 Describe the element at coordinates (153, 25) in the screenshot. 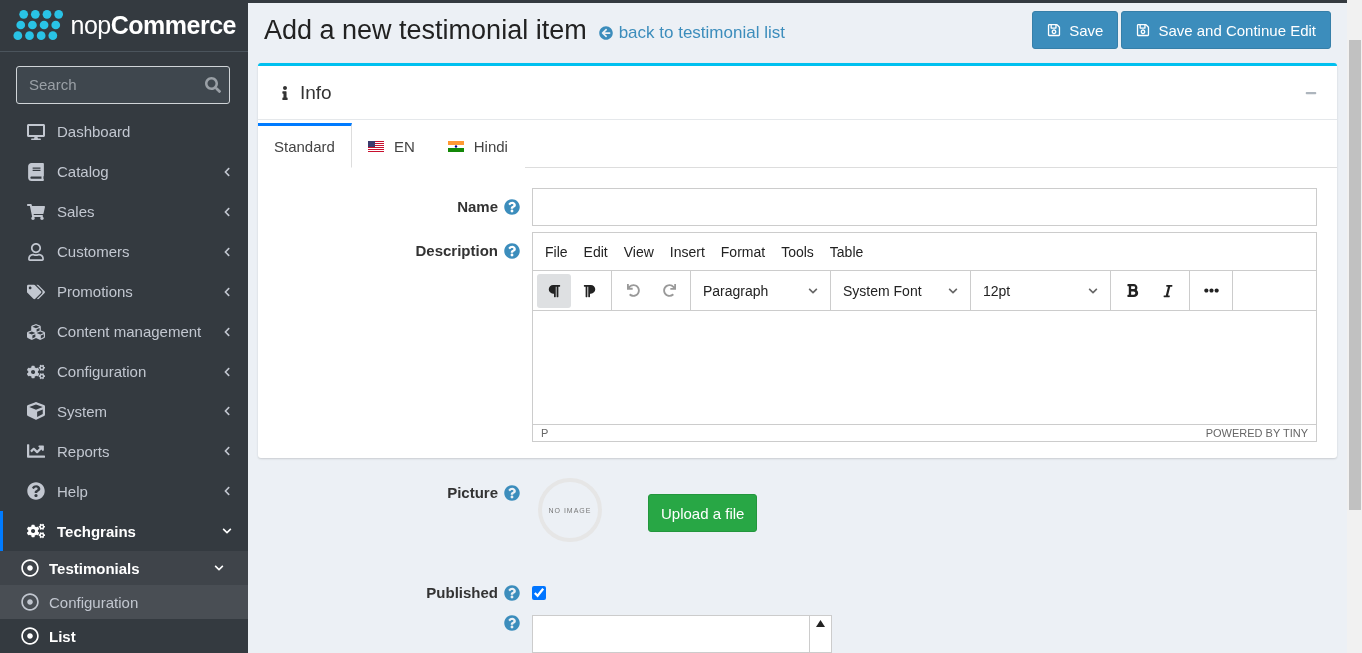

I see `logo-text: nopCommerce` at that location.